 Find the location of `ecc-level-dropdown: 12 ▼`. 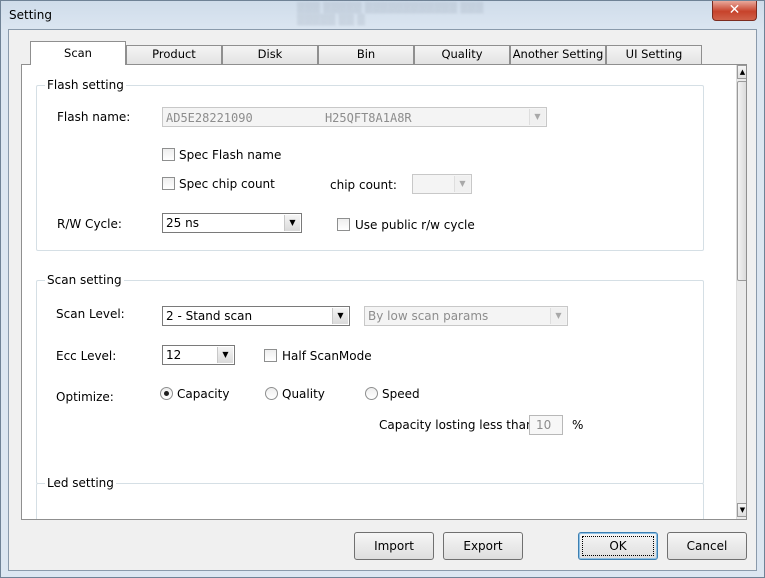

ecc-level-dropdown: 12 ▼ is located at coordinates (198, 355).